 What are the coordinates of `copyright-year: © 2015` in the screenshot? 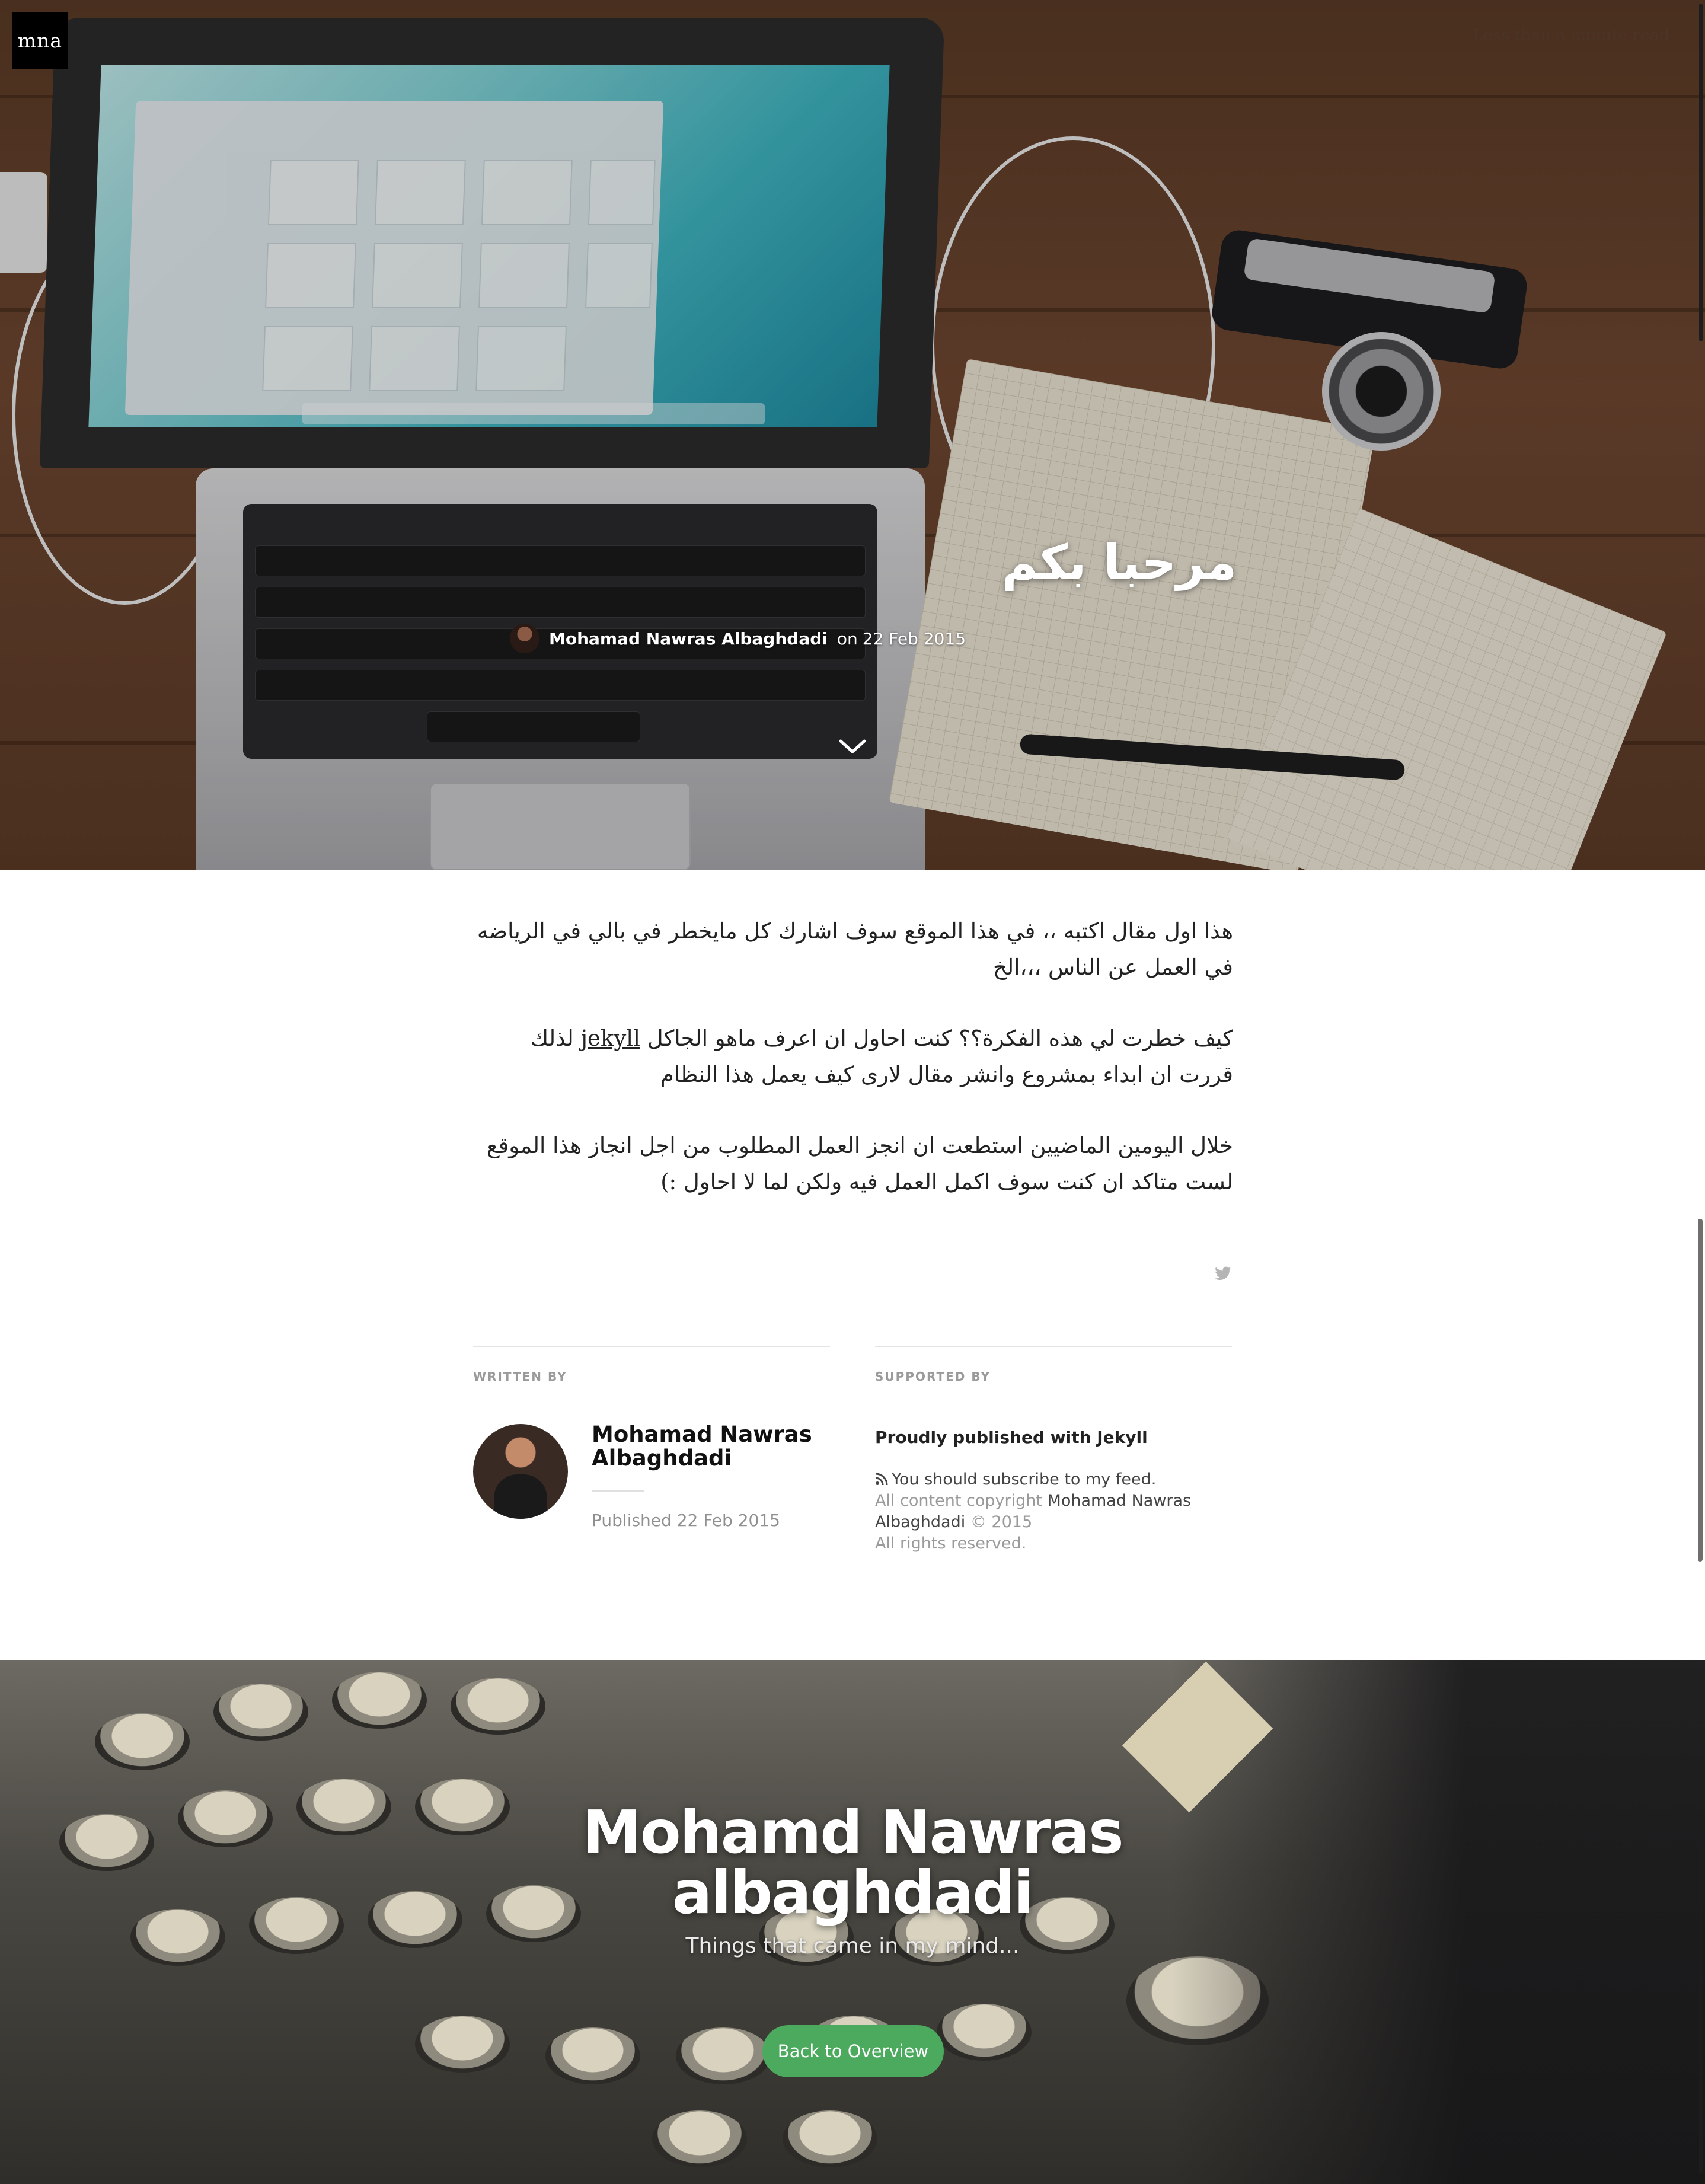 It's located at (1001, 1522).